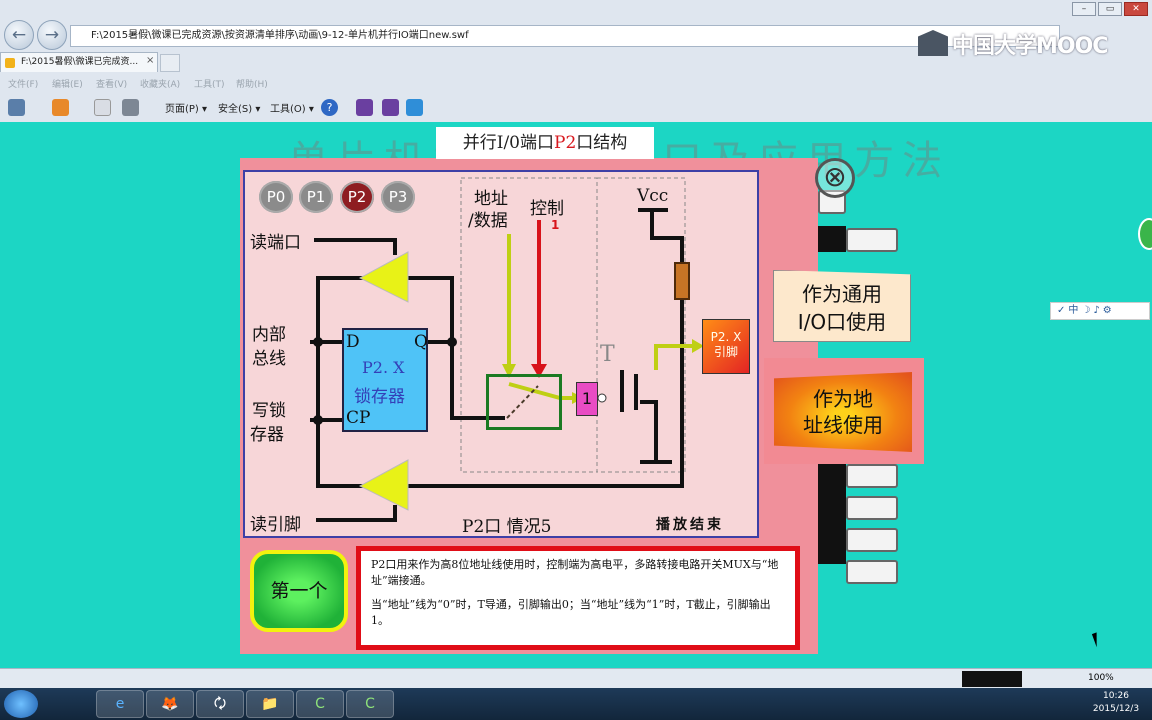 This screenshot has height=720, width=1152. Describe the element at coordinates (488, 221) in the screenshot. I see `label-address-2: /数据` at that location.